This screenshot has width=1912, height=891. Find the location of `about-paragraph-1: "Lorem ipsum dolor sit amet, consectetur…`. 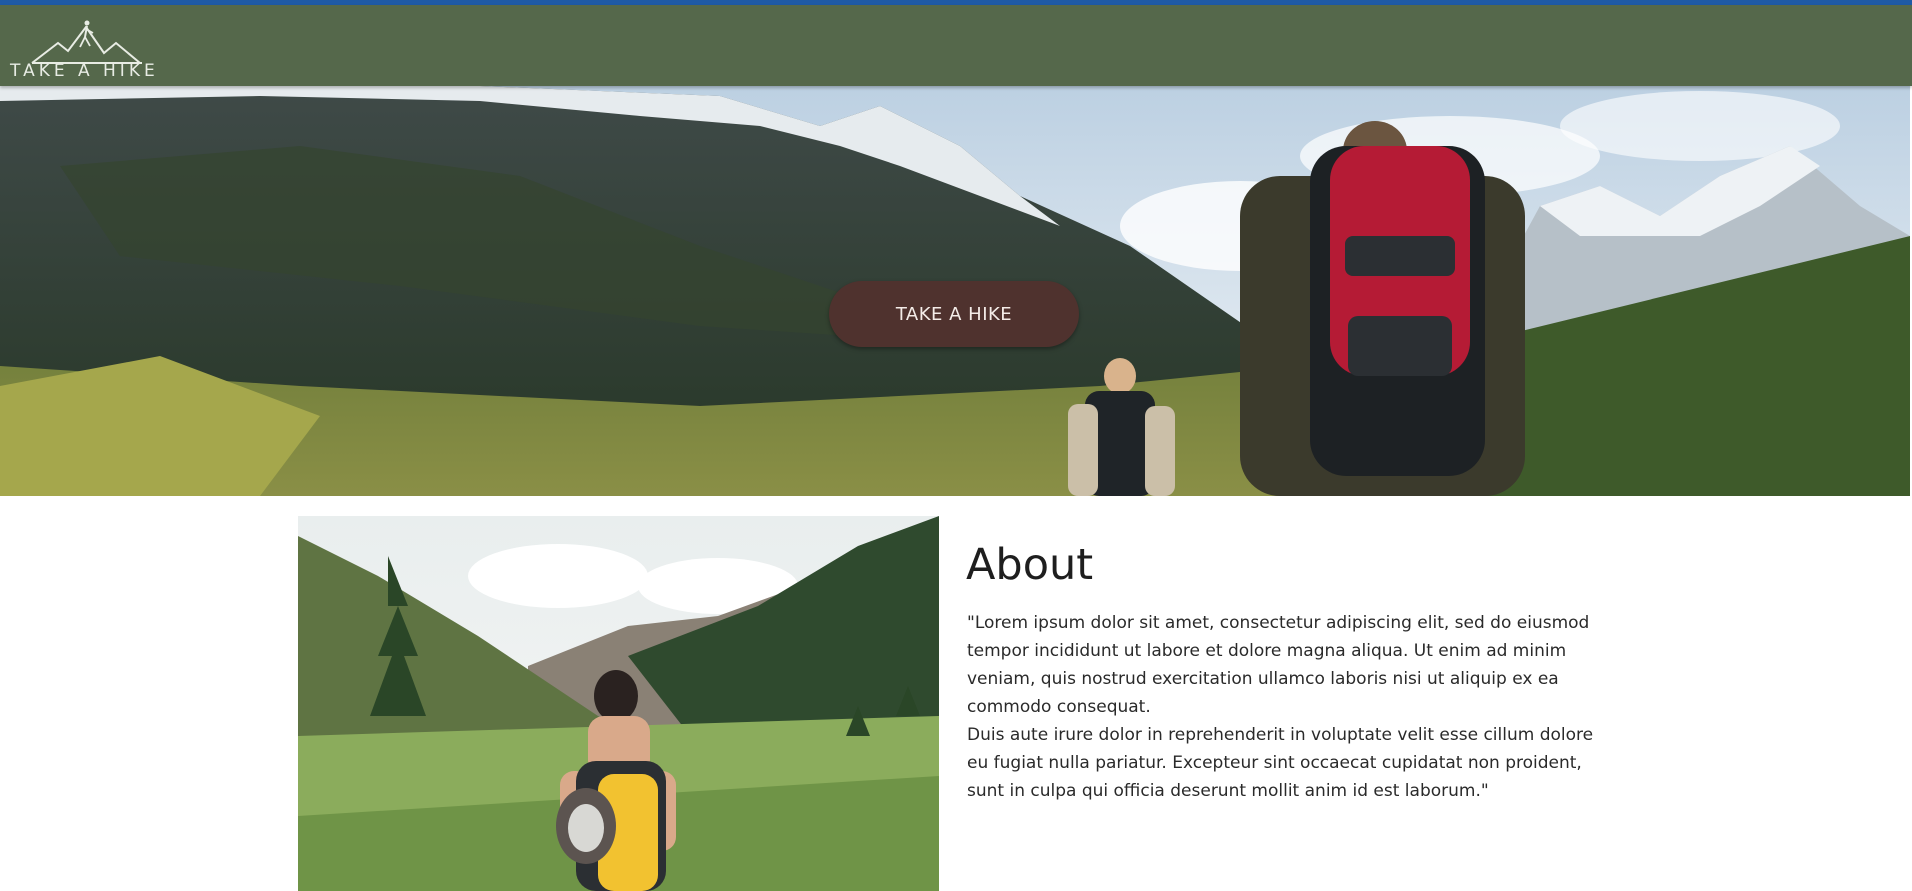

about-paragraph-1: "Lorem ipsum dolor sit amet, consectetur… is located at coordinates (1278, 665).